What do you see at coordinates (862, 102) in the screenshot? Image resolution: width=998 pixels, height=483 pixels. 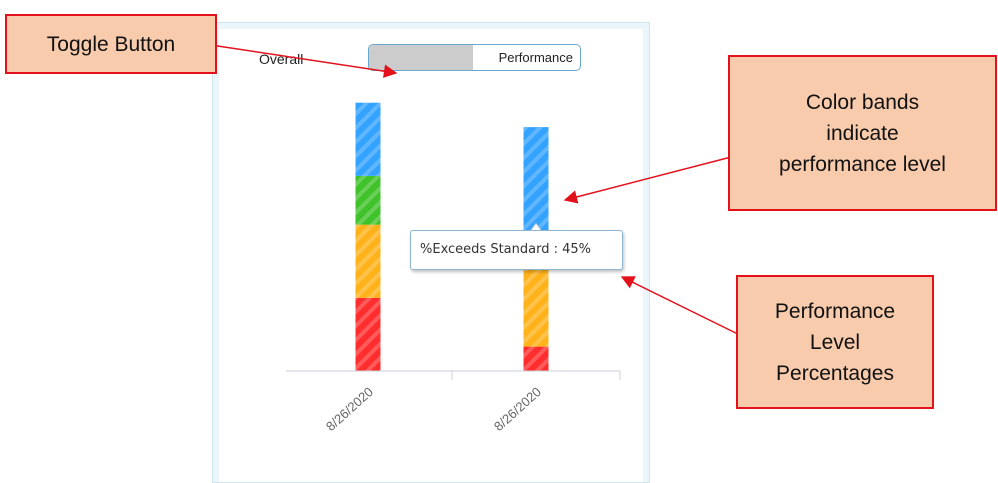 I see `callout-color-bands-line1: Color bands` at bounding box center [862, 102].